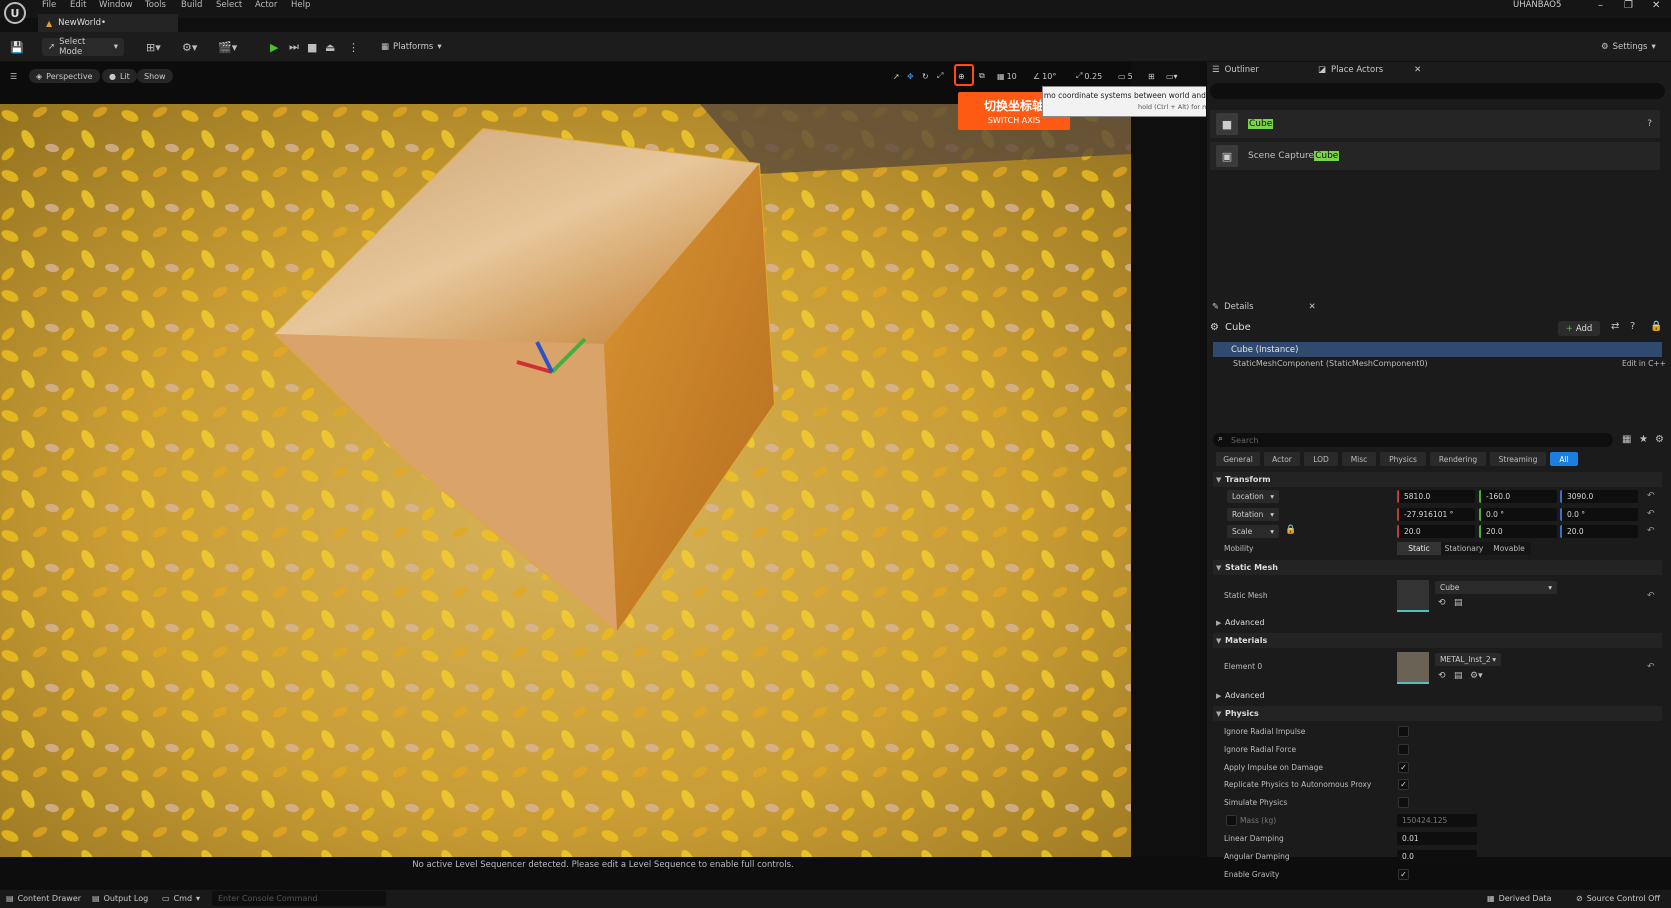  What do you see at coordinates (910, 76) in the screenshot?
I see `translate-tool-icon: ✥` at bounding box center [910, 76].